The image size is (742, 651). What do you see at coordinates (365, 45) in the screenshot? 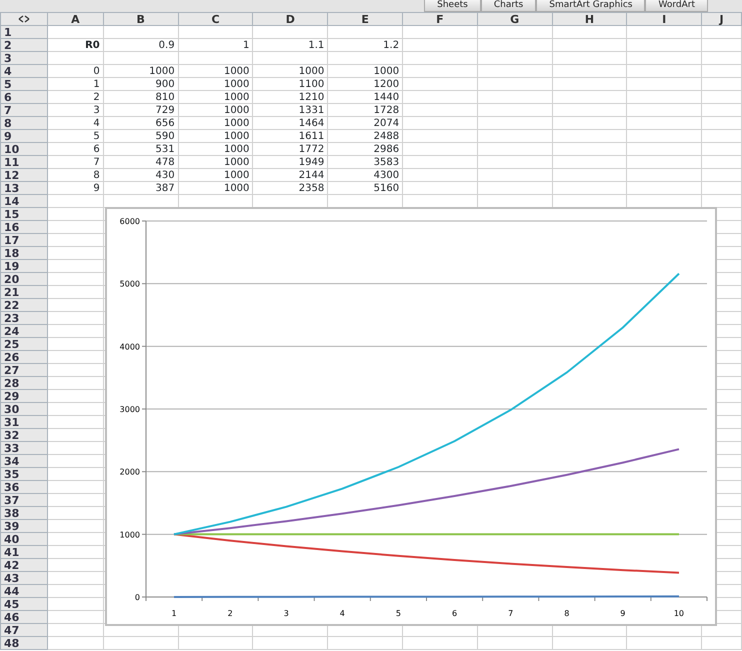
I see `table-cell: 1.2` at bounding box center [365, 45].